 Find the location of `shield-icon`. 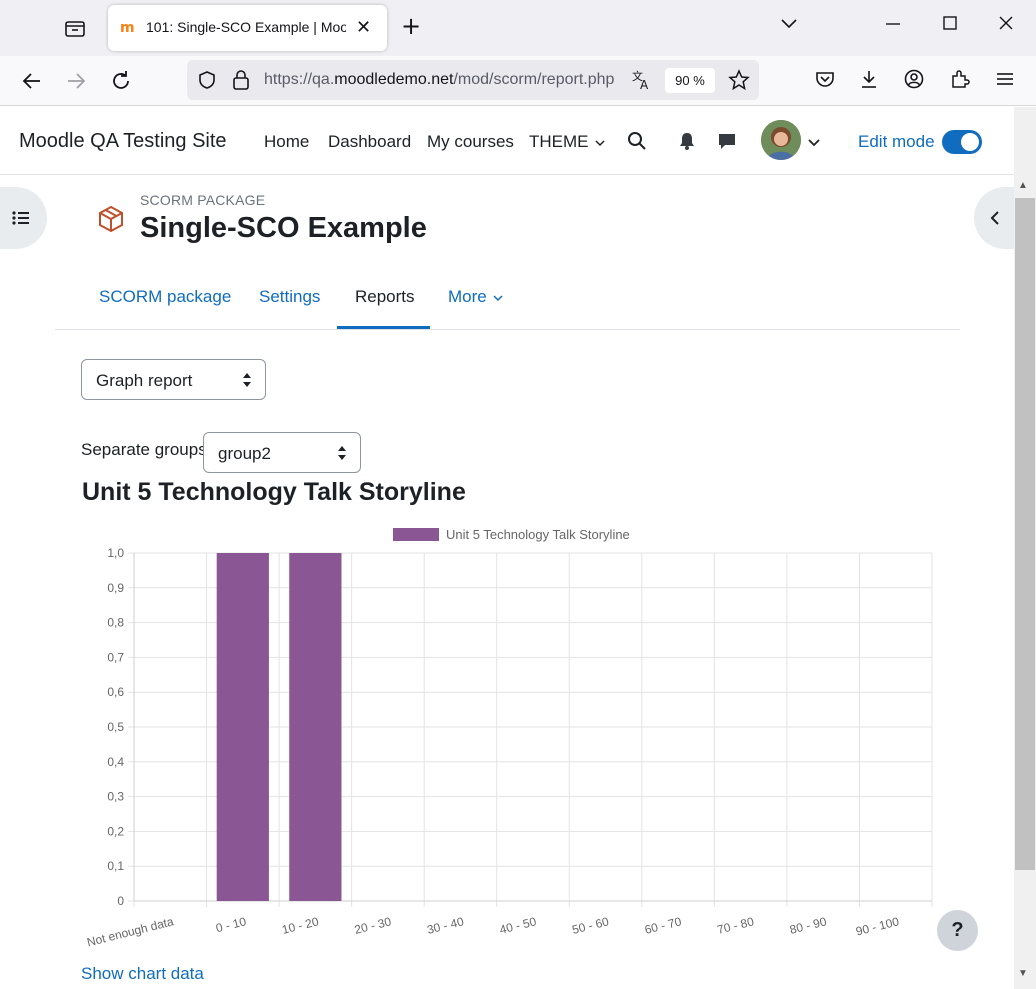

shield-icon is located at coordinates (207, 82).